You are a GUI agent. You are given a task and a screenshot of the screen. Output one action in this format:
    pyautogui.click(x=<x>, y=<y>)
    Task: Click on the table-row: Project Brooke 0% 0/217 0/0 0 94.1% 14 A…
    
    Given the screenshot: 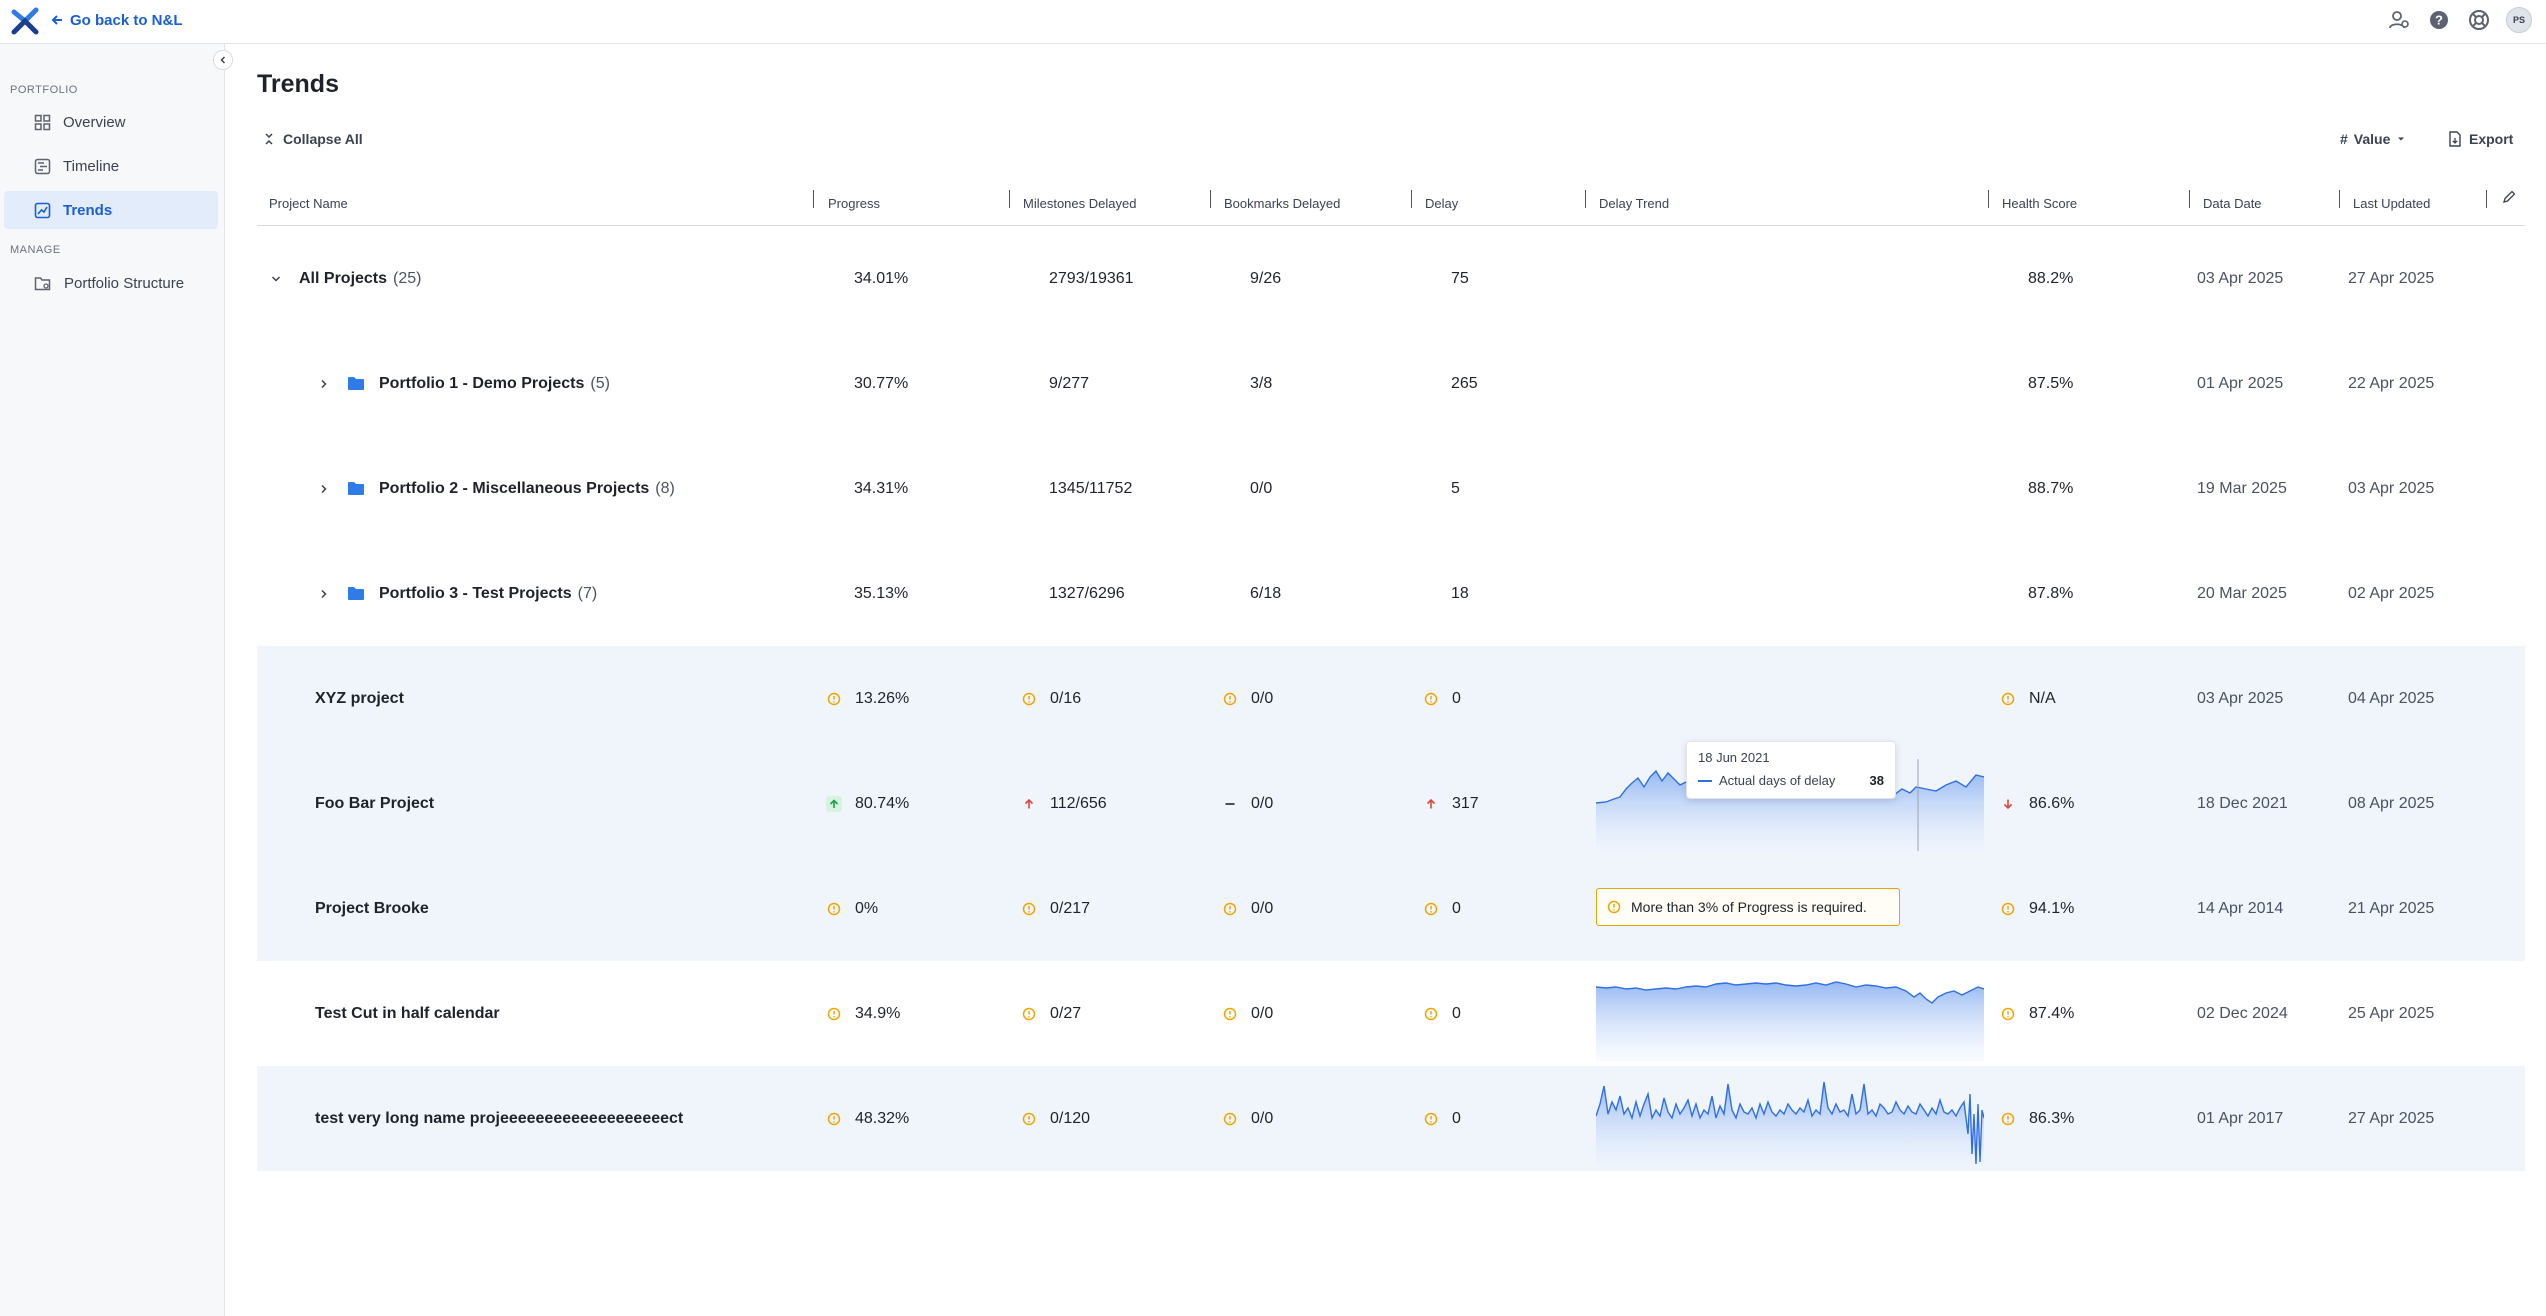 What is the action you would take?
    pyautogui.click(x=1391, y=908)
    